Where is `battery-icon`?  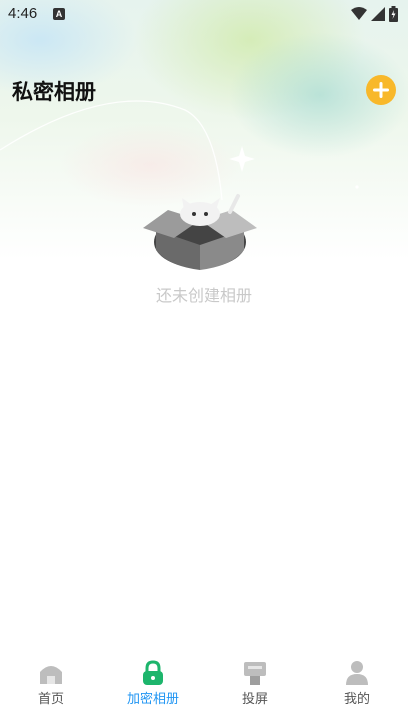
battery-icon is located at coordinates (393, 14).